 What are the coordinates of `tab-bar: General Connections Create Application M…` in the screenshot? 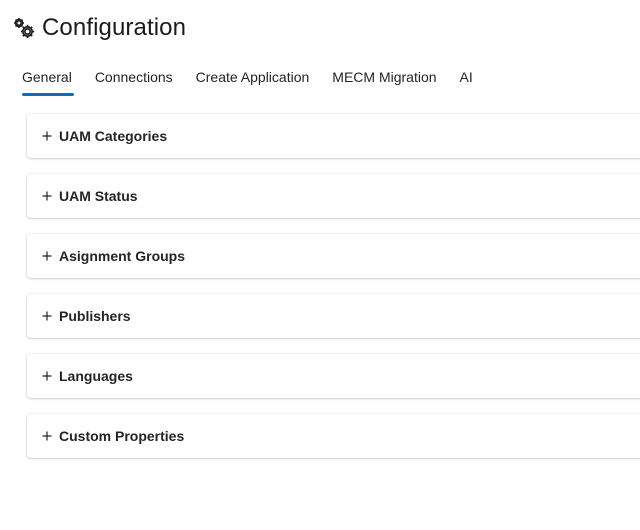 It's located at (259, 81).